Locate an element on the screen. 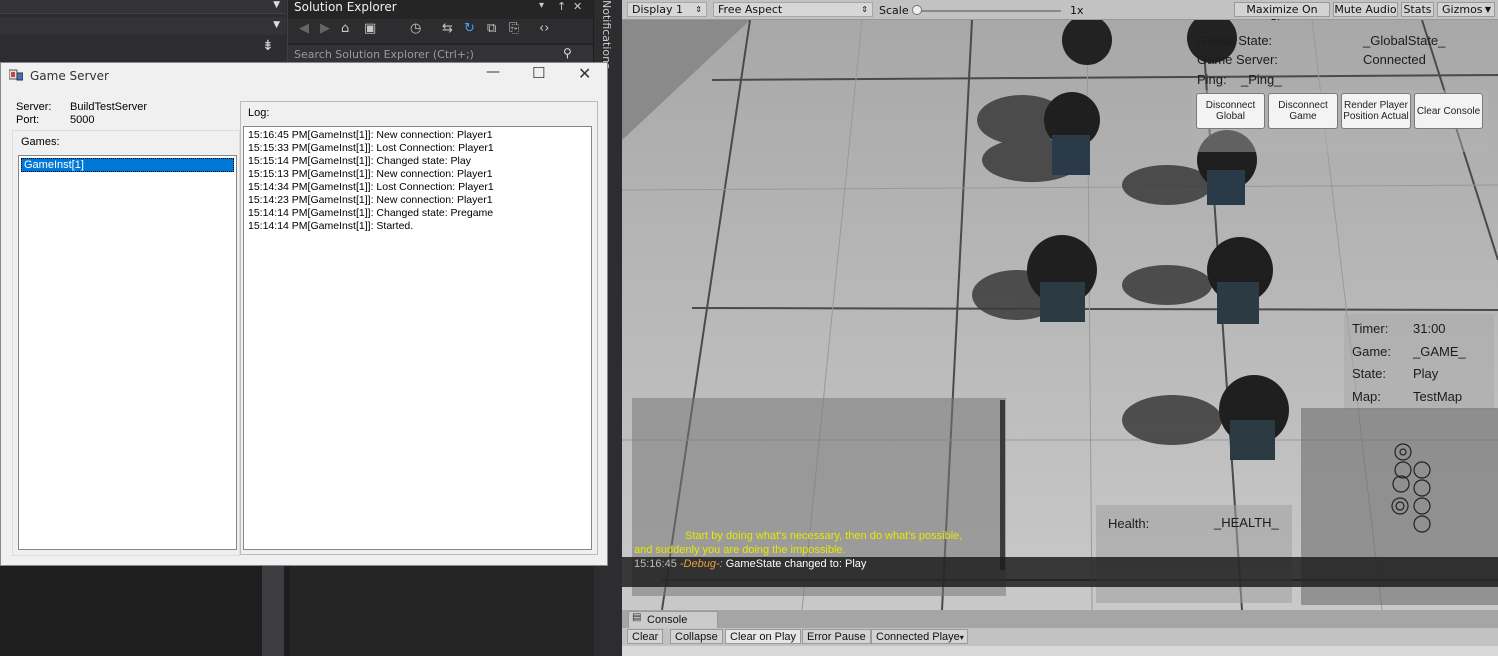 This screenshot has height=656, width=1498. display-dropdown: Display 1 ⇕ is located at coordinates (667, 9).